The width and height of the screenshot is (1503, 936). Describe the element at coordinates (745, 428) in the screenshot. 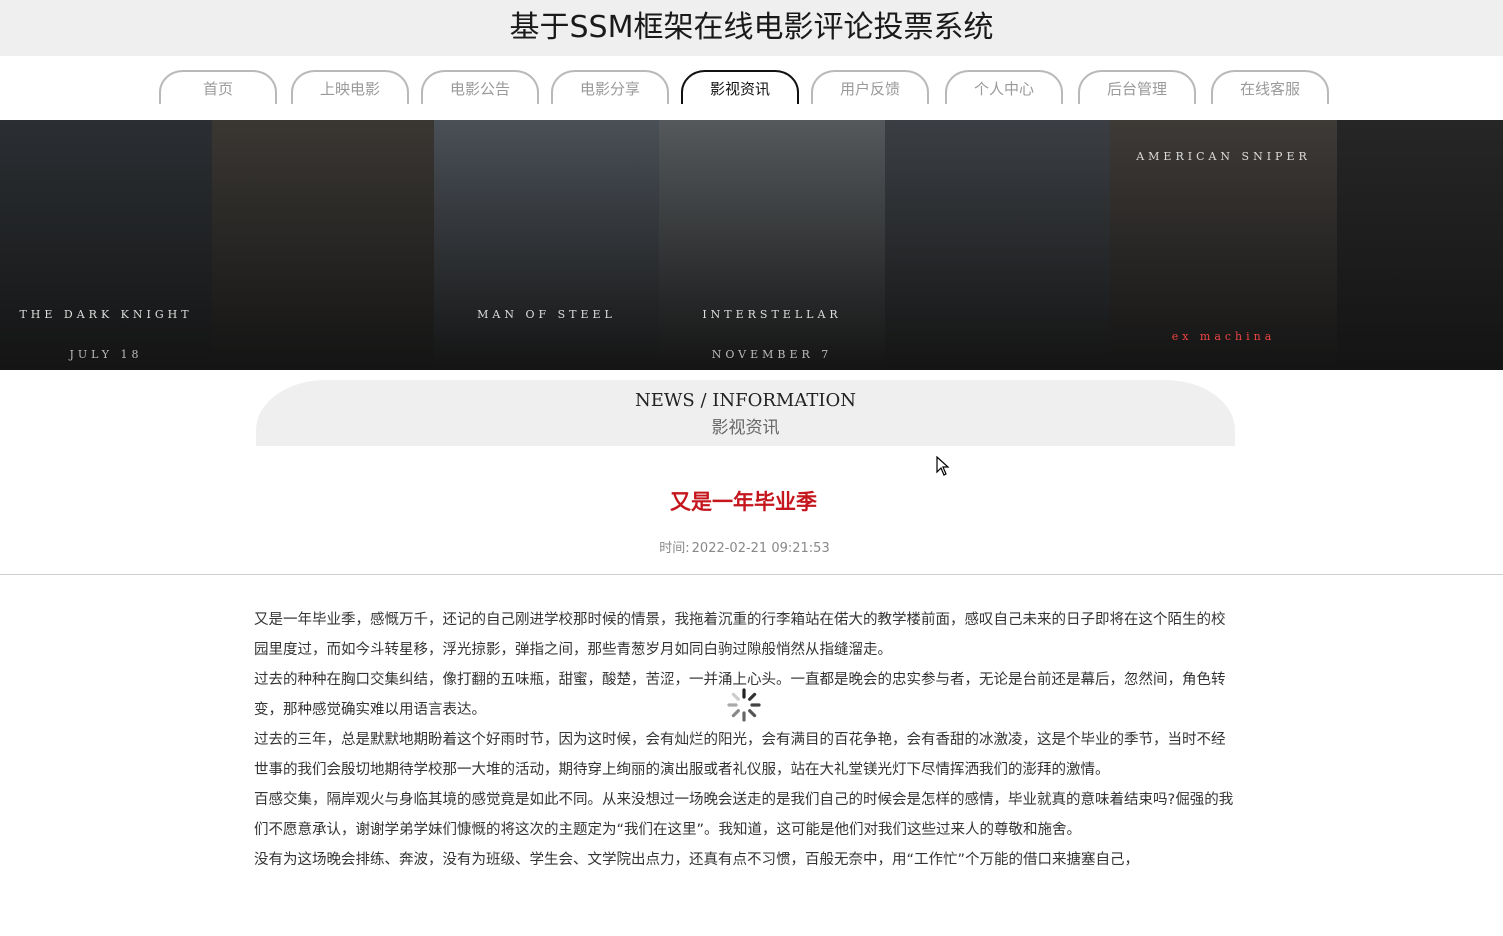

I see `section-title-cn: 影视资讯` at that location.